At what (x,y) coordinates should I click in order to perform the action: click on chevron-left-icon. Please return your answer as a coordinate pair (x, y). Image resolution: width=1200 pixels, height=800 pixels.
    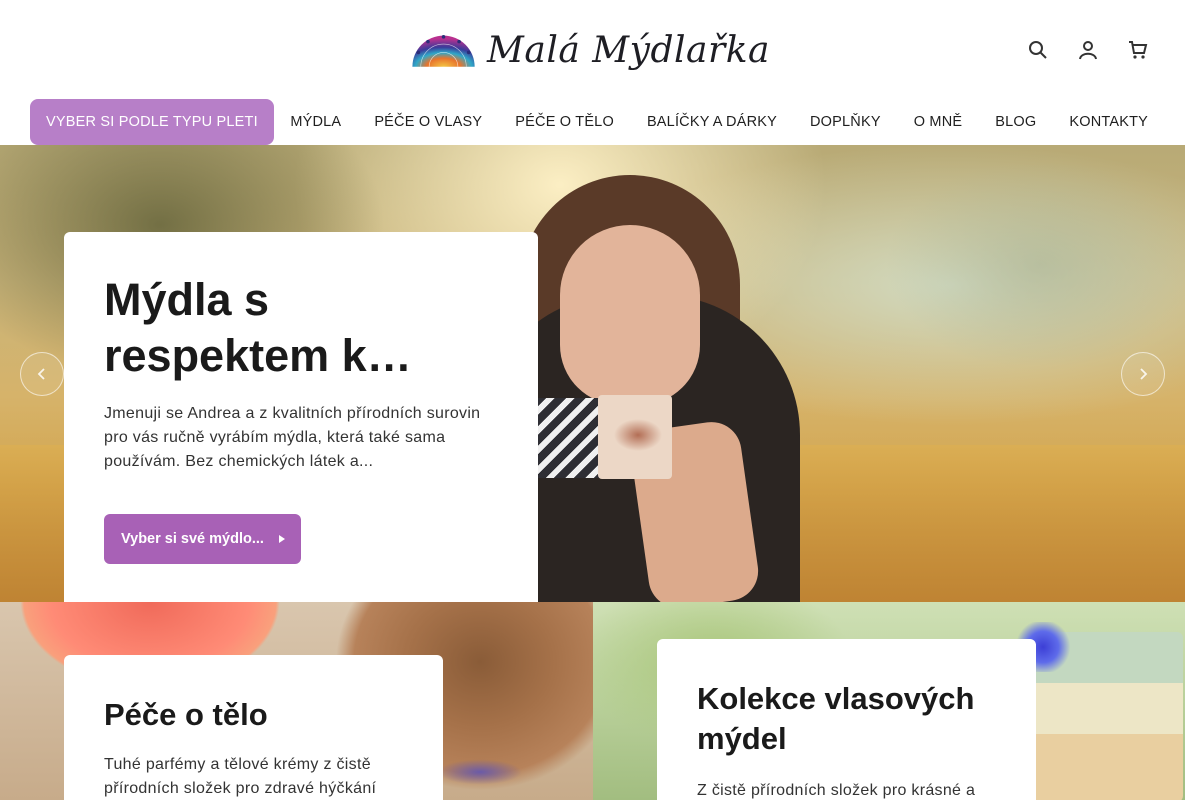
    Looking at the image, I should click on (41, 374).